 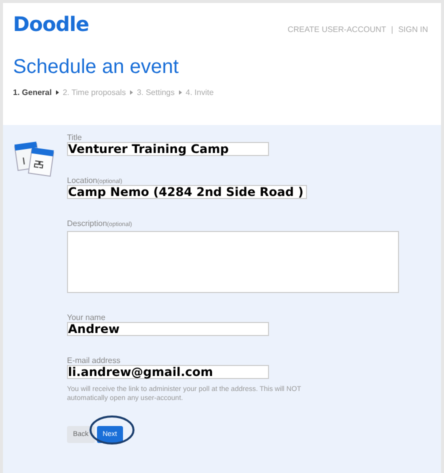 What do you see at coordinates (186, 192) in the screenshot?
I see `text-field: Camp Nemo (4284 2nd Side Road )` at bounding box center [186, 192].